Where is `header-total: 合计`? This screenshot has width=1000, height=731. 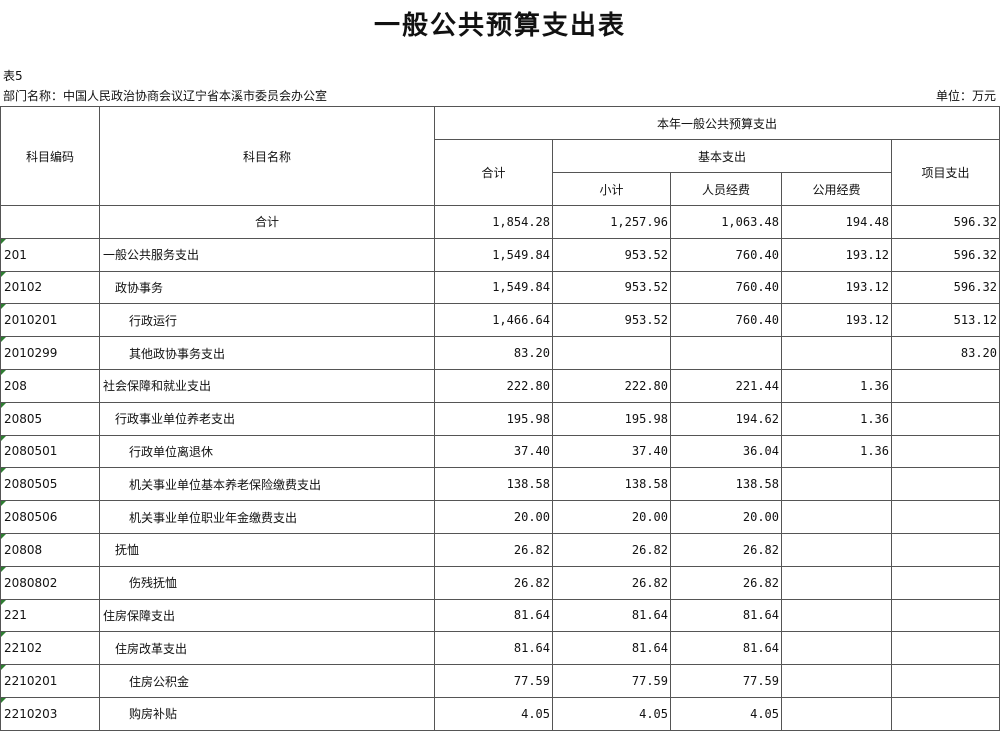
header-total: 合计 is located at coordinates (493, 172).